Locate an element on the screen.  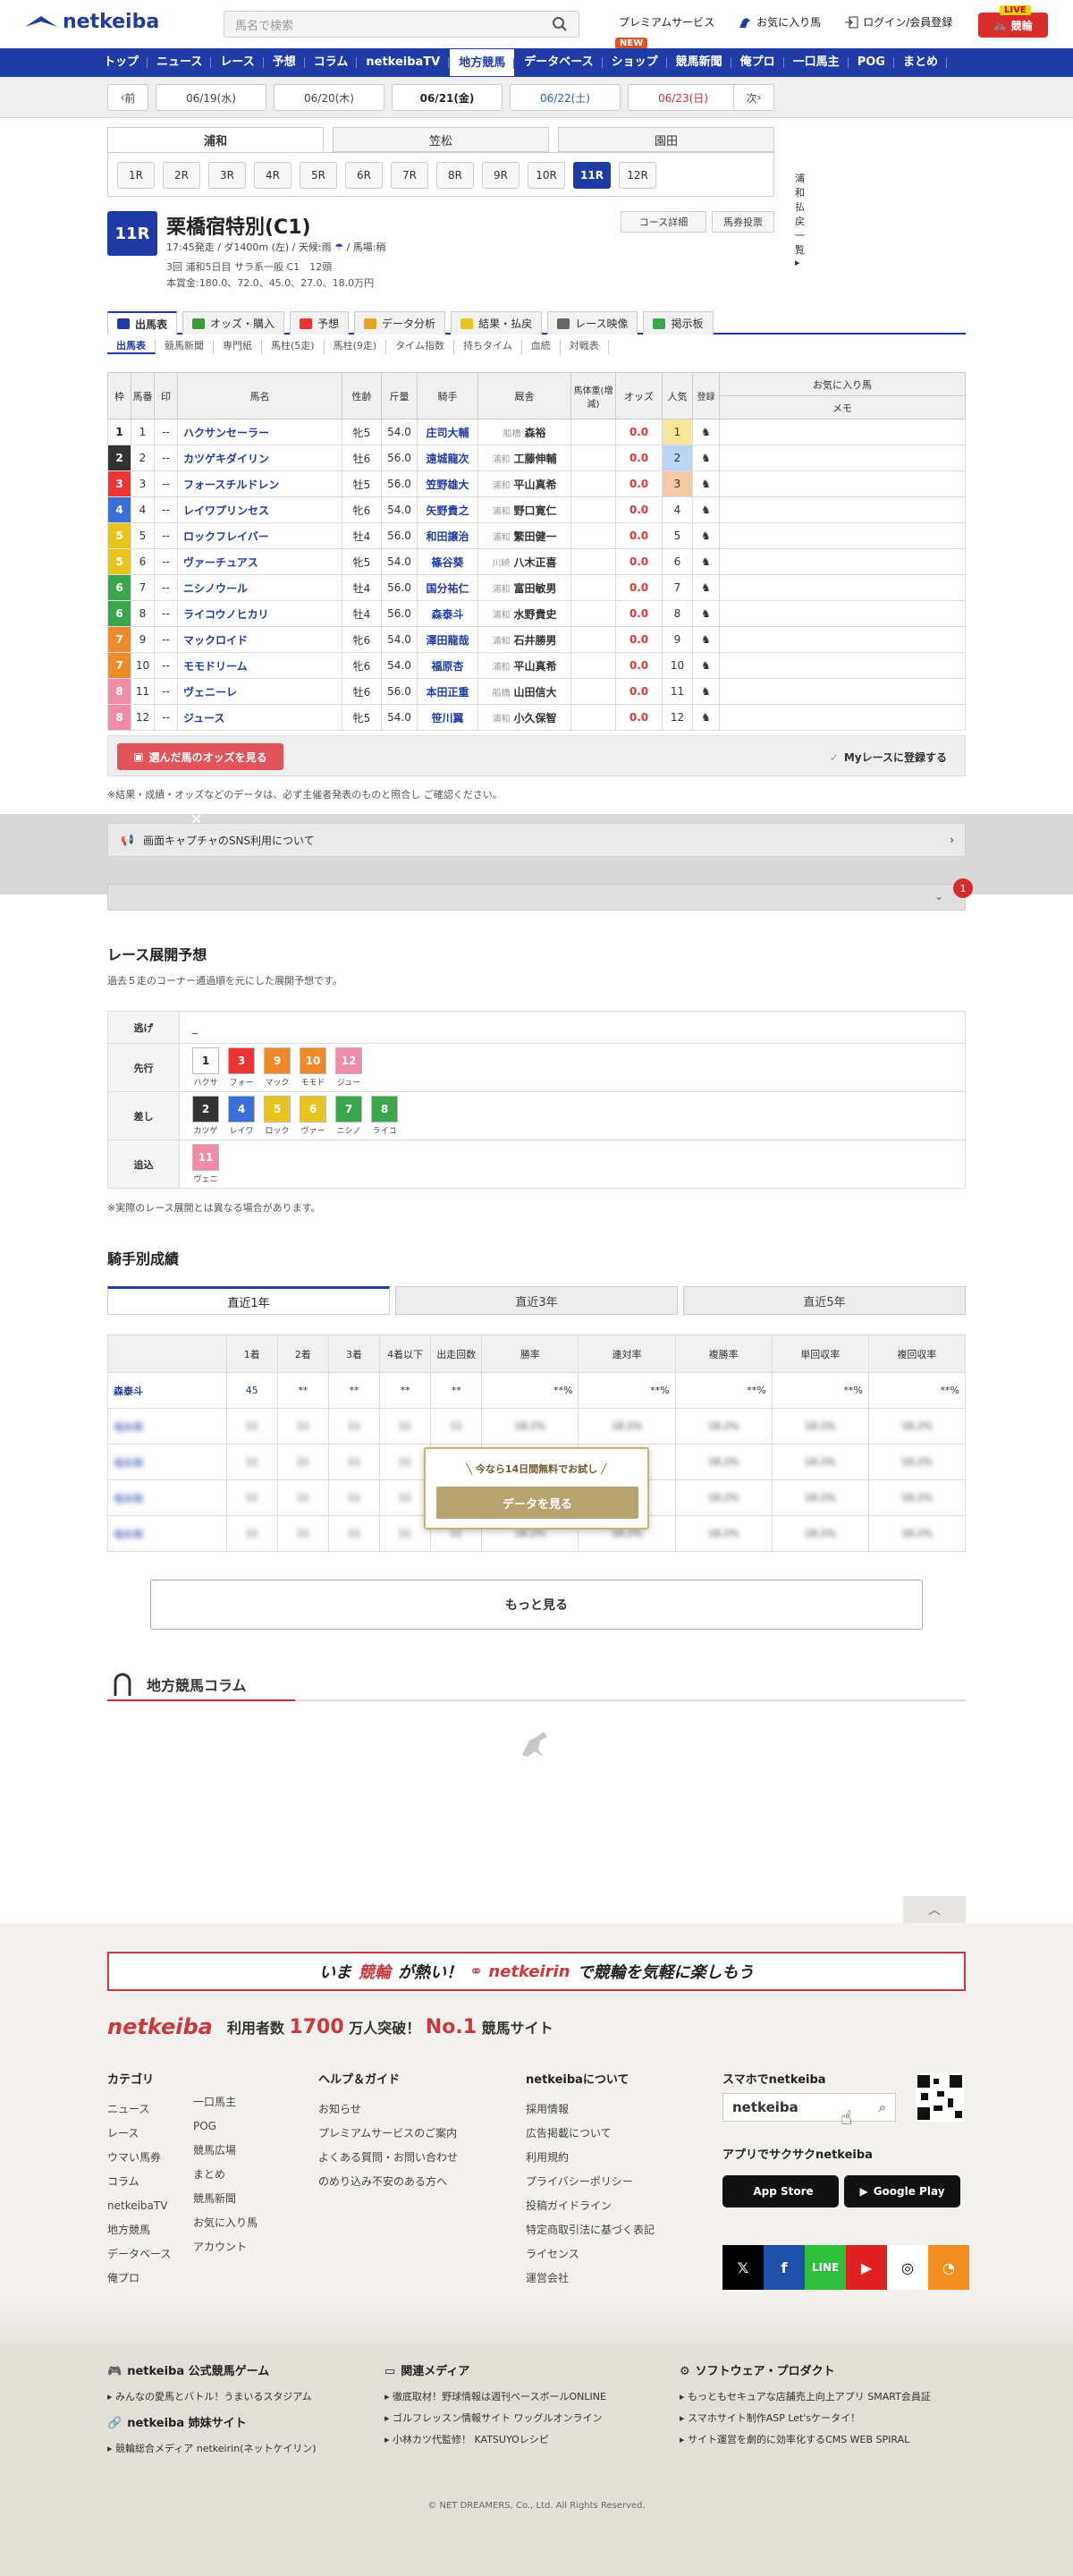
horse-chip: 6 ヴァー is located at coordinates (313, 1116).